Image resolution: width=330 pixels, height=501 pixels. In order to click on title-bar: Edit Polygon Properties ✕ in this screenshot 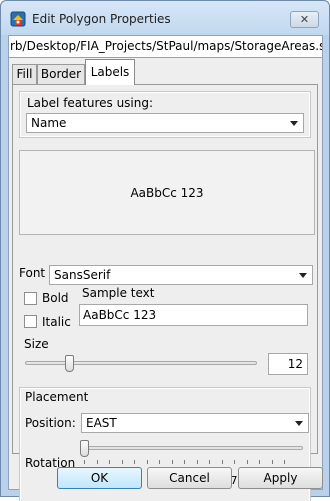, I will do `click(165, 18)`.